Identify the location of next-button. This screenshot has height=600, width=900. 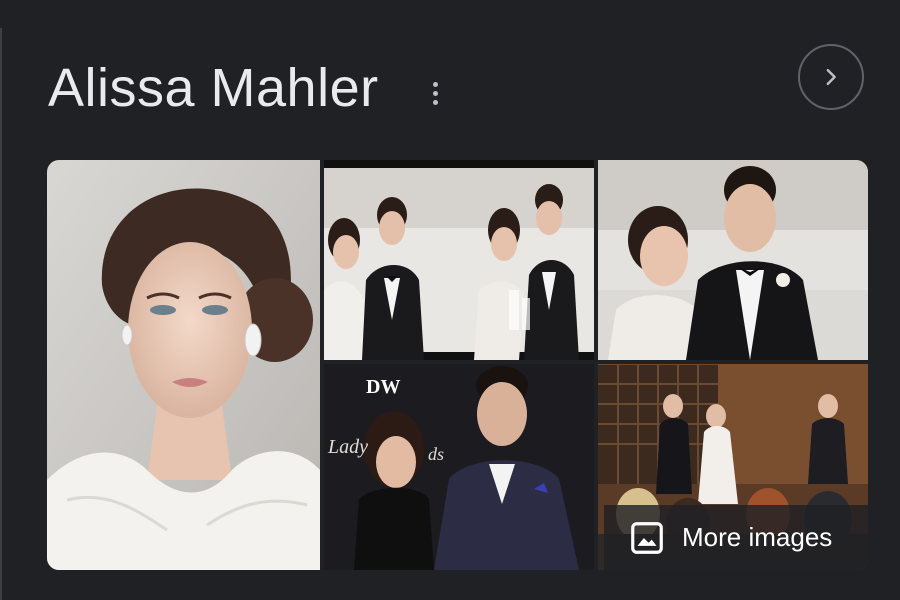
(831, 77).